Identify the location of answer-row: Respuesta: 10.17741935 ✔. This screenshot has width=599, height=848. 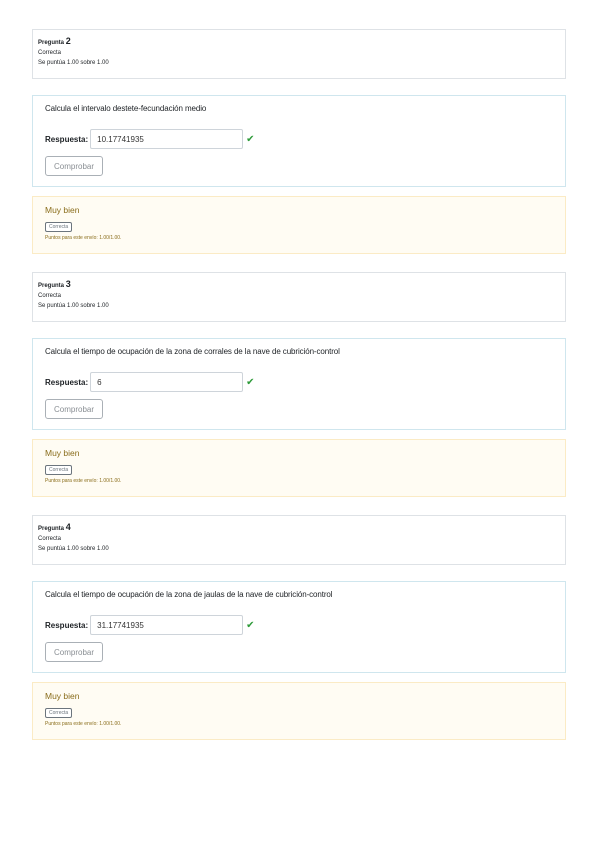
(299, 139).